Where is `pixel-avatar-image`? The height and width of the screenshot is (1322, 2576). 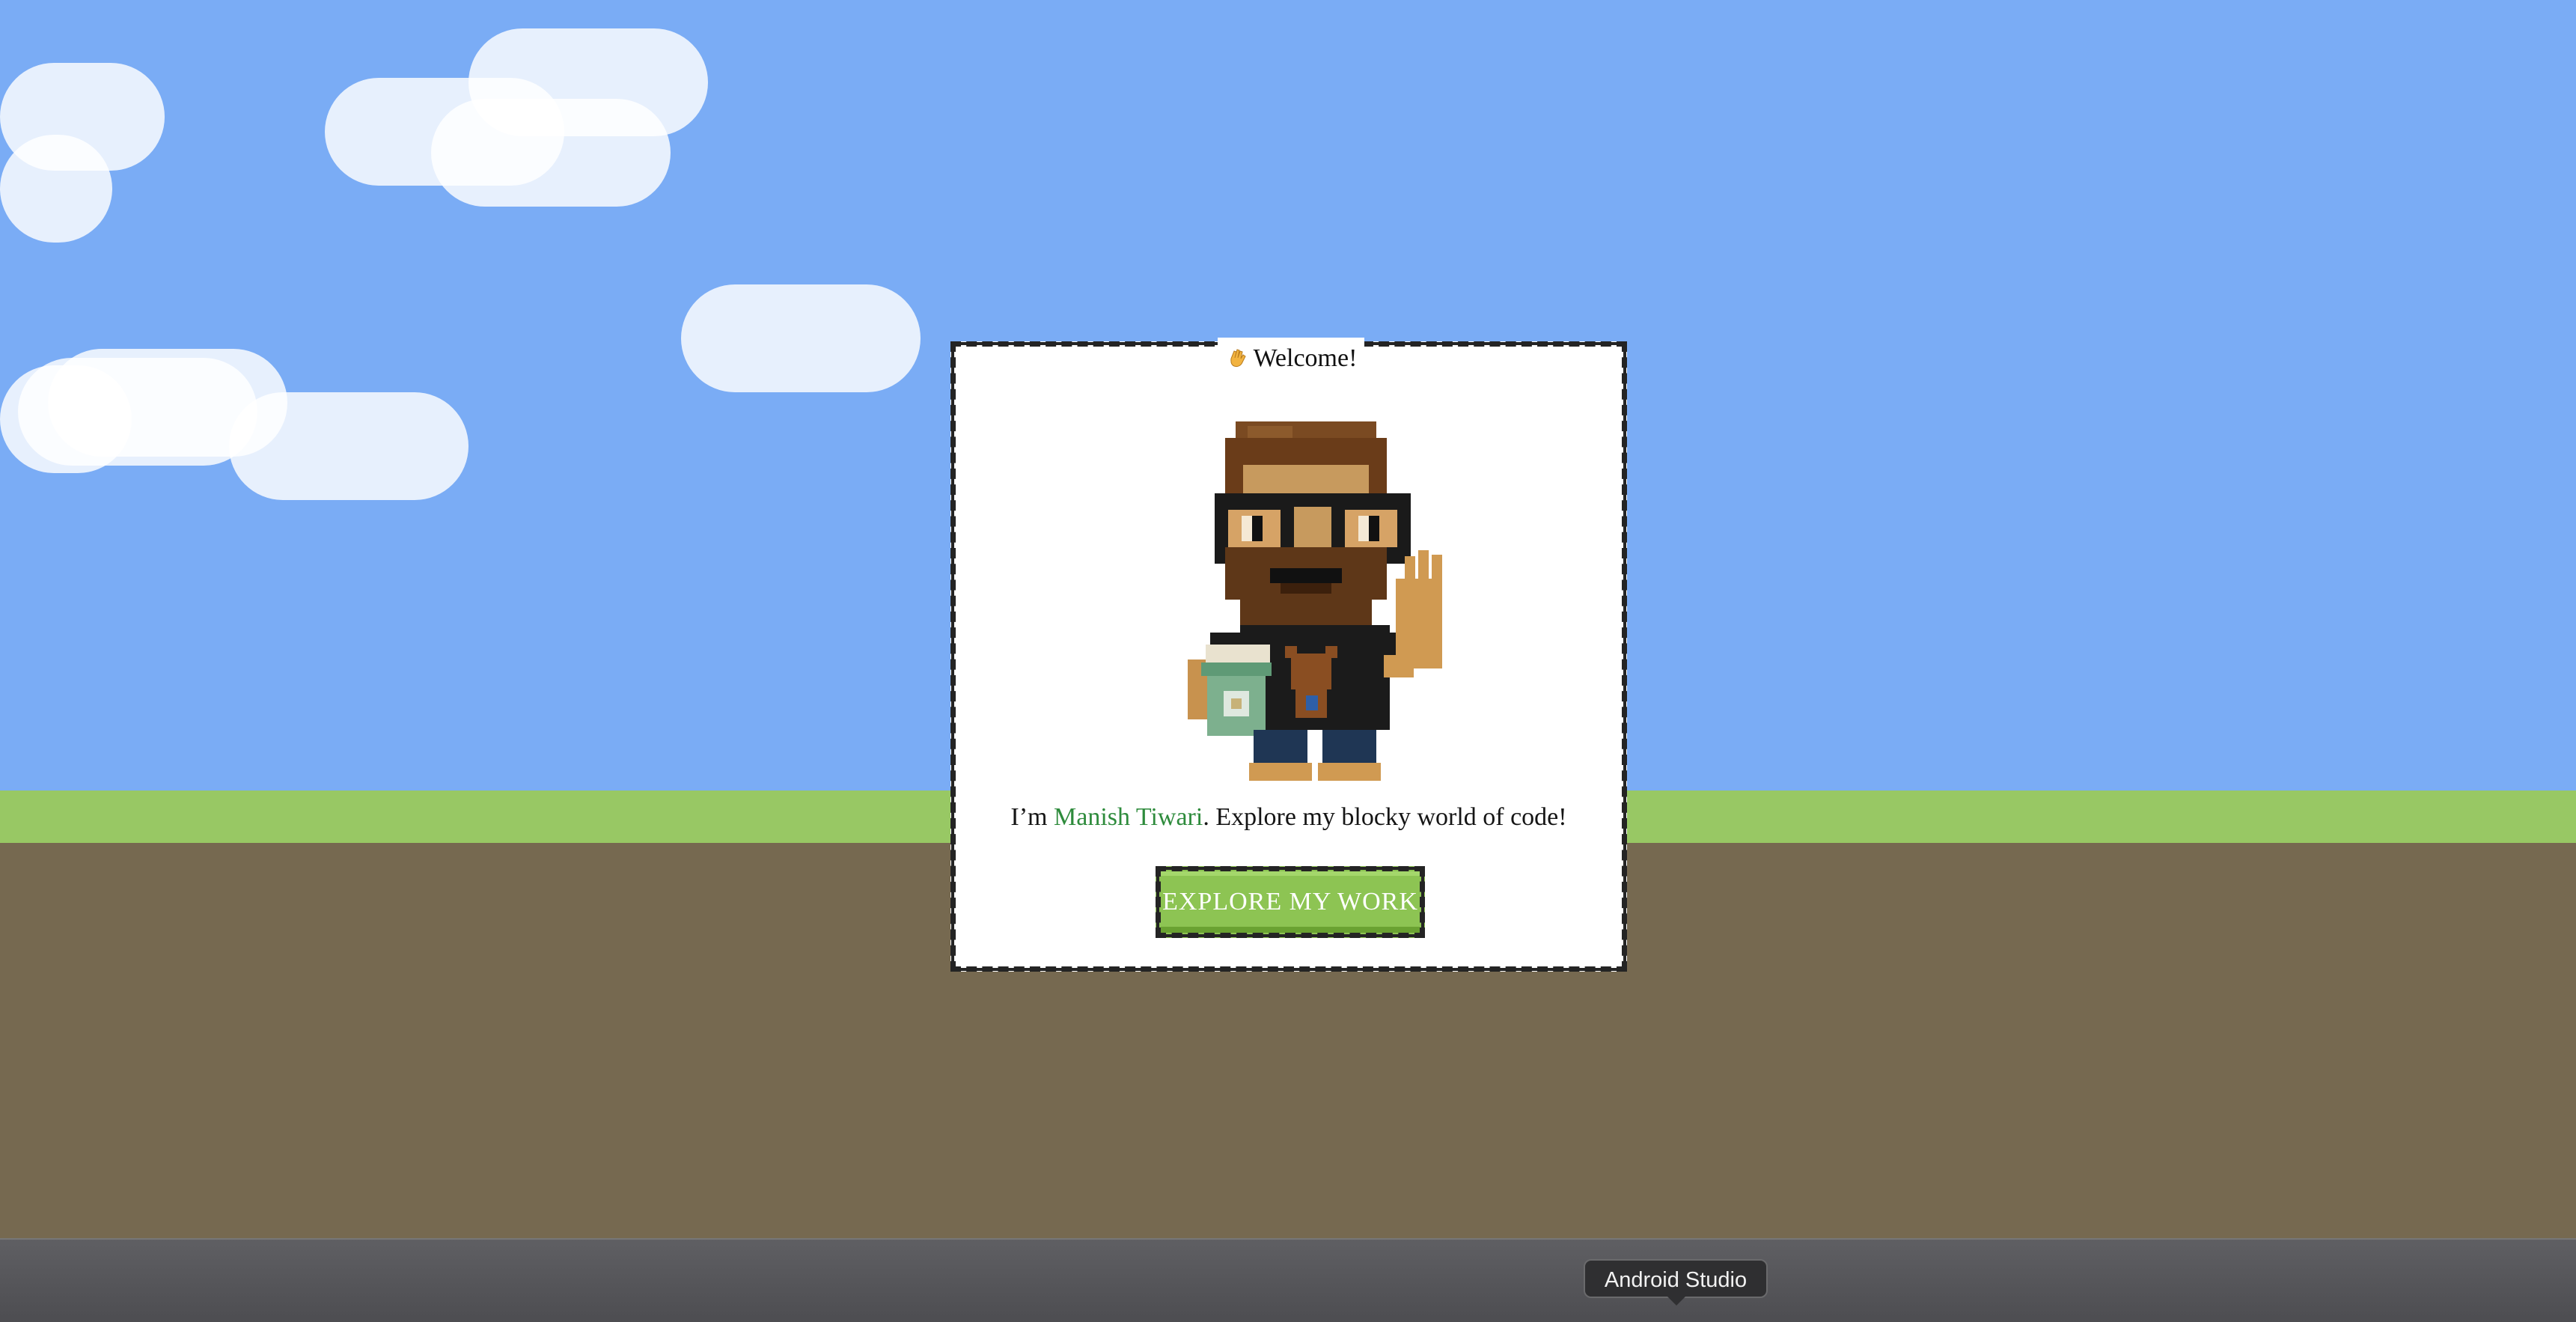 pixel-avatar-image is located at coordinates (1315, 601).